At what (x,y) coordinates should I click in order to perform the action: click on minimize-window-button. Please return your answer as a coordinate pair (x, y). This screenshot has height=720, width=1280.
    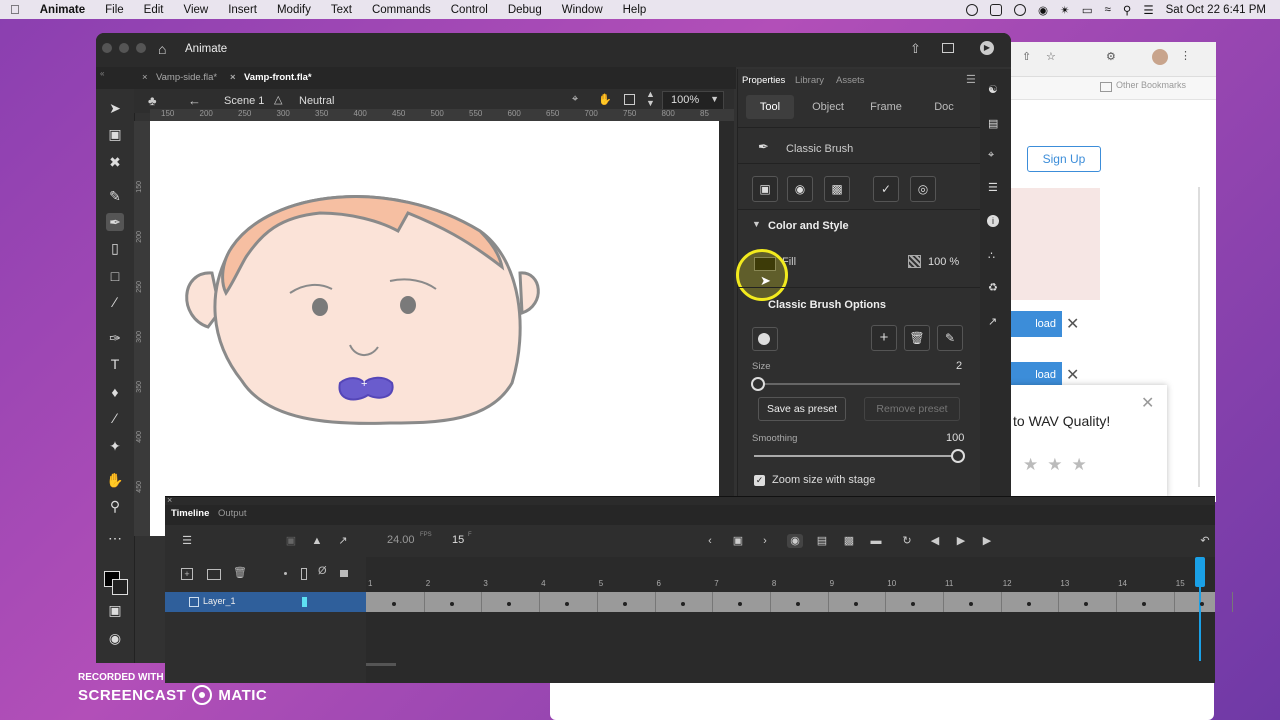
    Looking at the image, I should click on (124, 48).